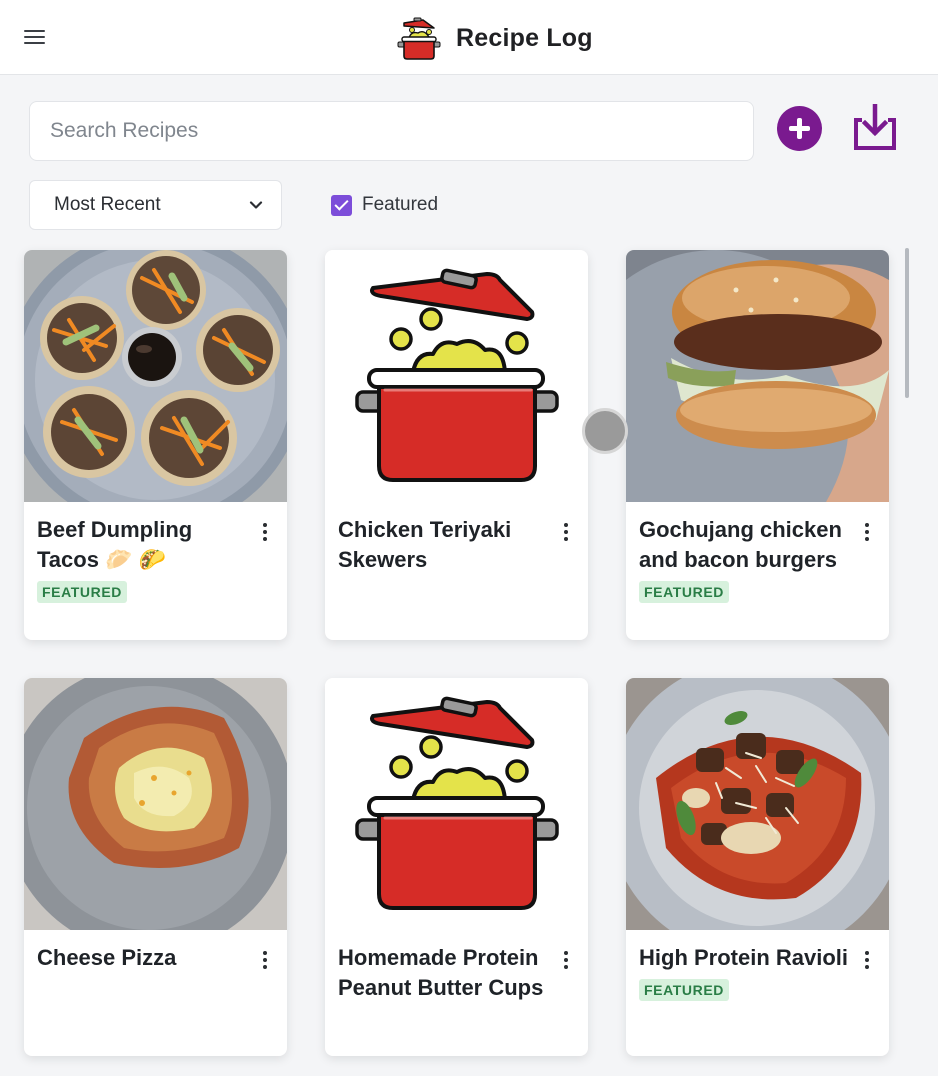 The image size is (938, 1076). Describe the element at coordinates (907, 323) in the screenshot. I see `scrollbar-thumb` at that location.